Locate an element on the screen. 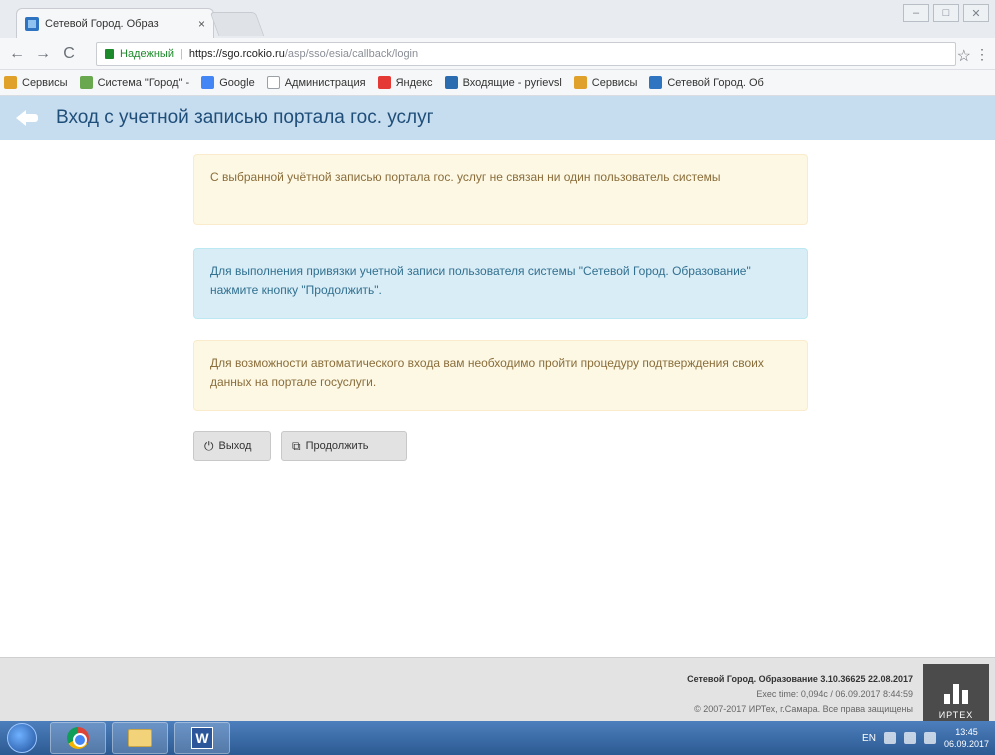 The height and width of the screenshot is (755, 995). back-arrow-icon: ← is located at coordinates (17, 54).